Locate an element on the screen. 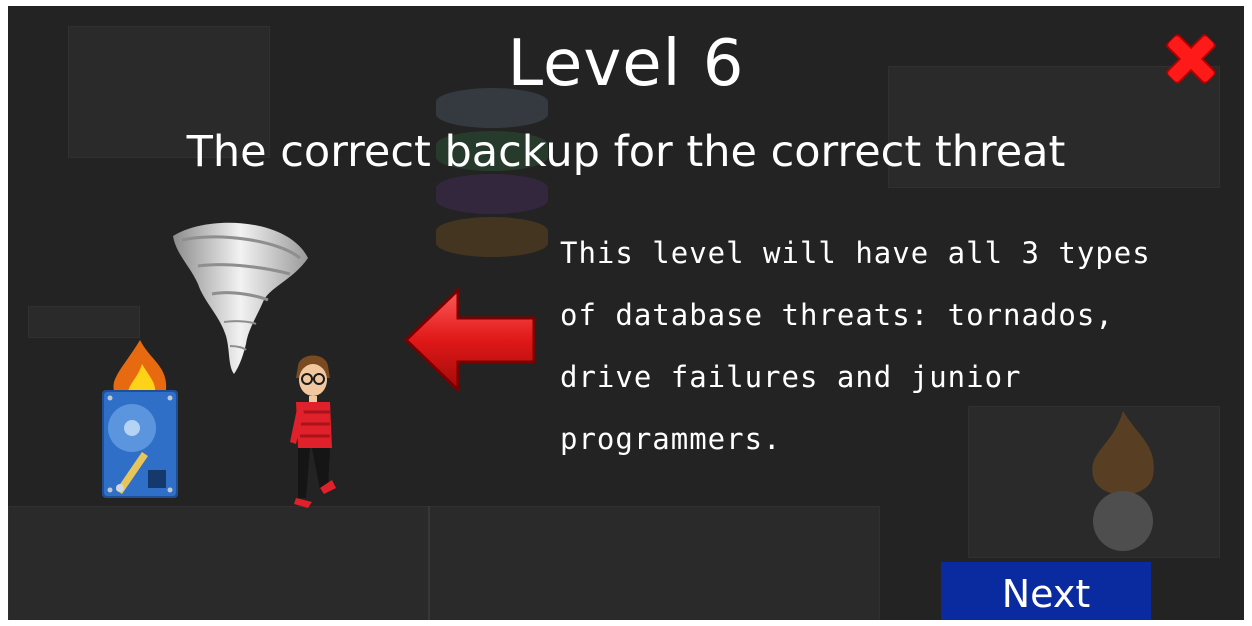  background-wall-strip is located at coordinates (219, 563).